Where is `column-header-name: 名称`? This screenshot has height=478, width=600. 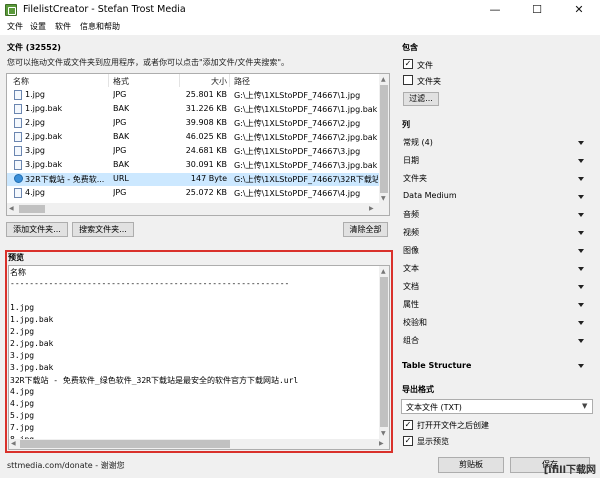 column-header-name: 名称 is located at coordinates (21, 81).